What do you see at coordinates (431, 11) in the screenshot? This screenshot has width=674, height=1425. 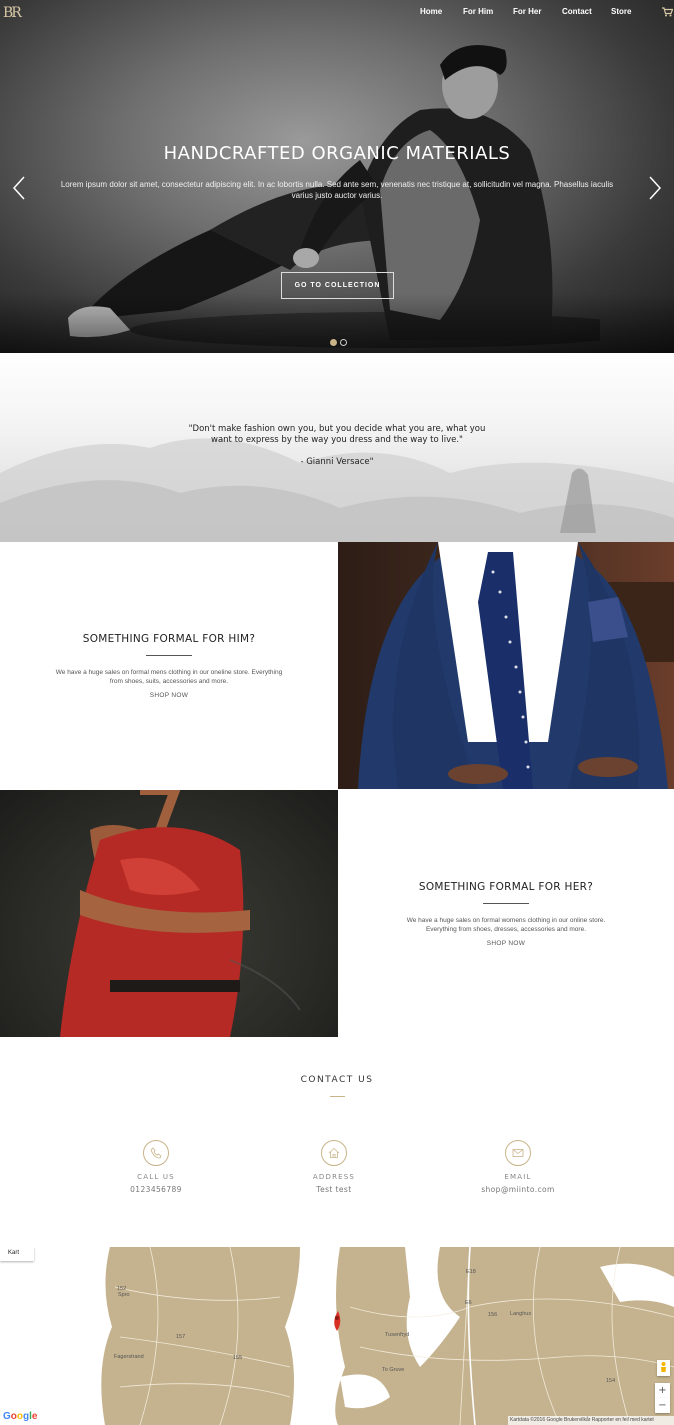 I see `nav-home: Home` at bounding box center [431, 11].